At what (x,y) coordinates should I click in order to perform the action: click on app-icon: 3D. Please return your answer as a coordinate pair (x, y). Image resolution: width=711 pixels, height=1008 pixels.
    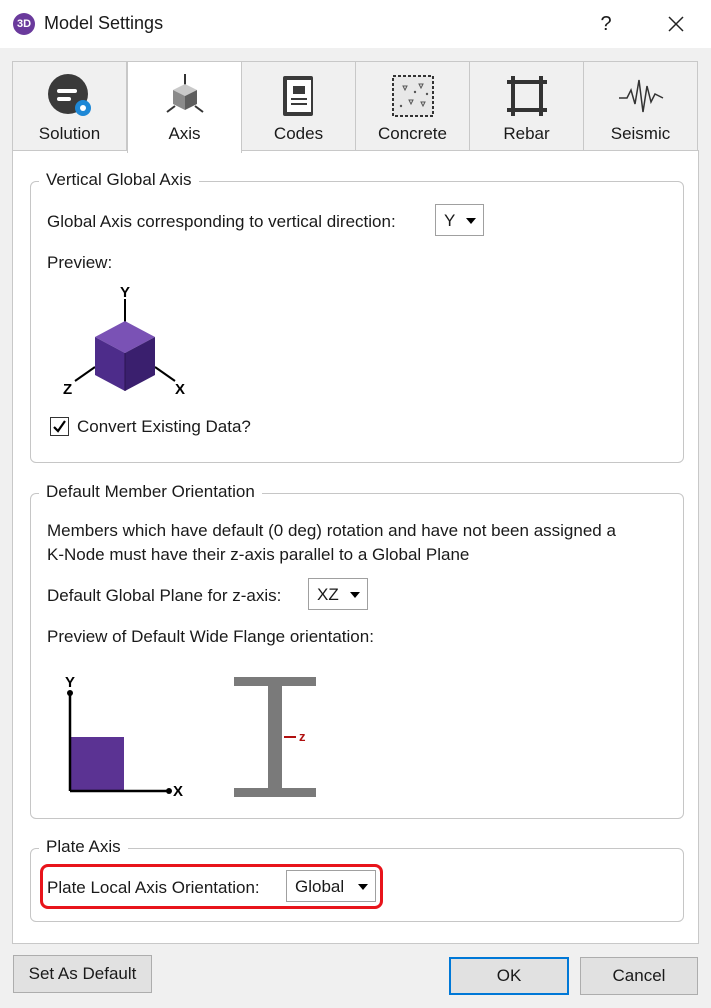
    Looking at the image, I should click on (24, 24).